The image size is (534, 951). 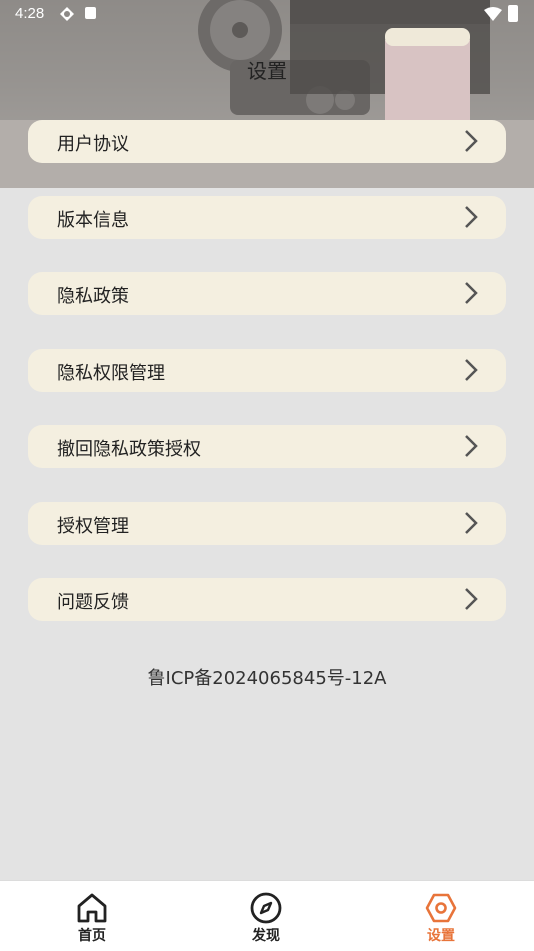 I want to click on compass-icon, so click(x=266, y=908).